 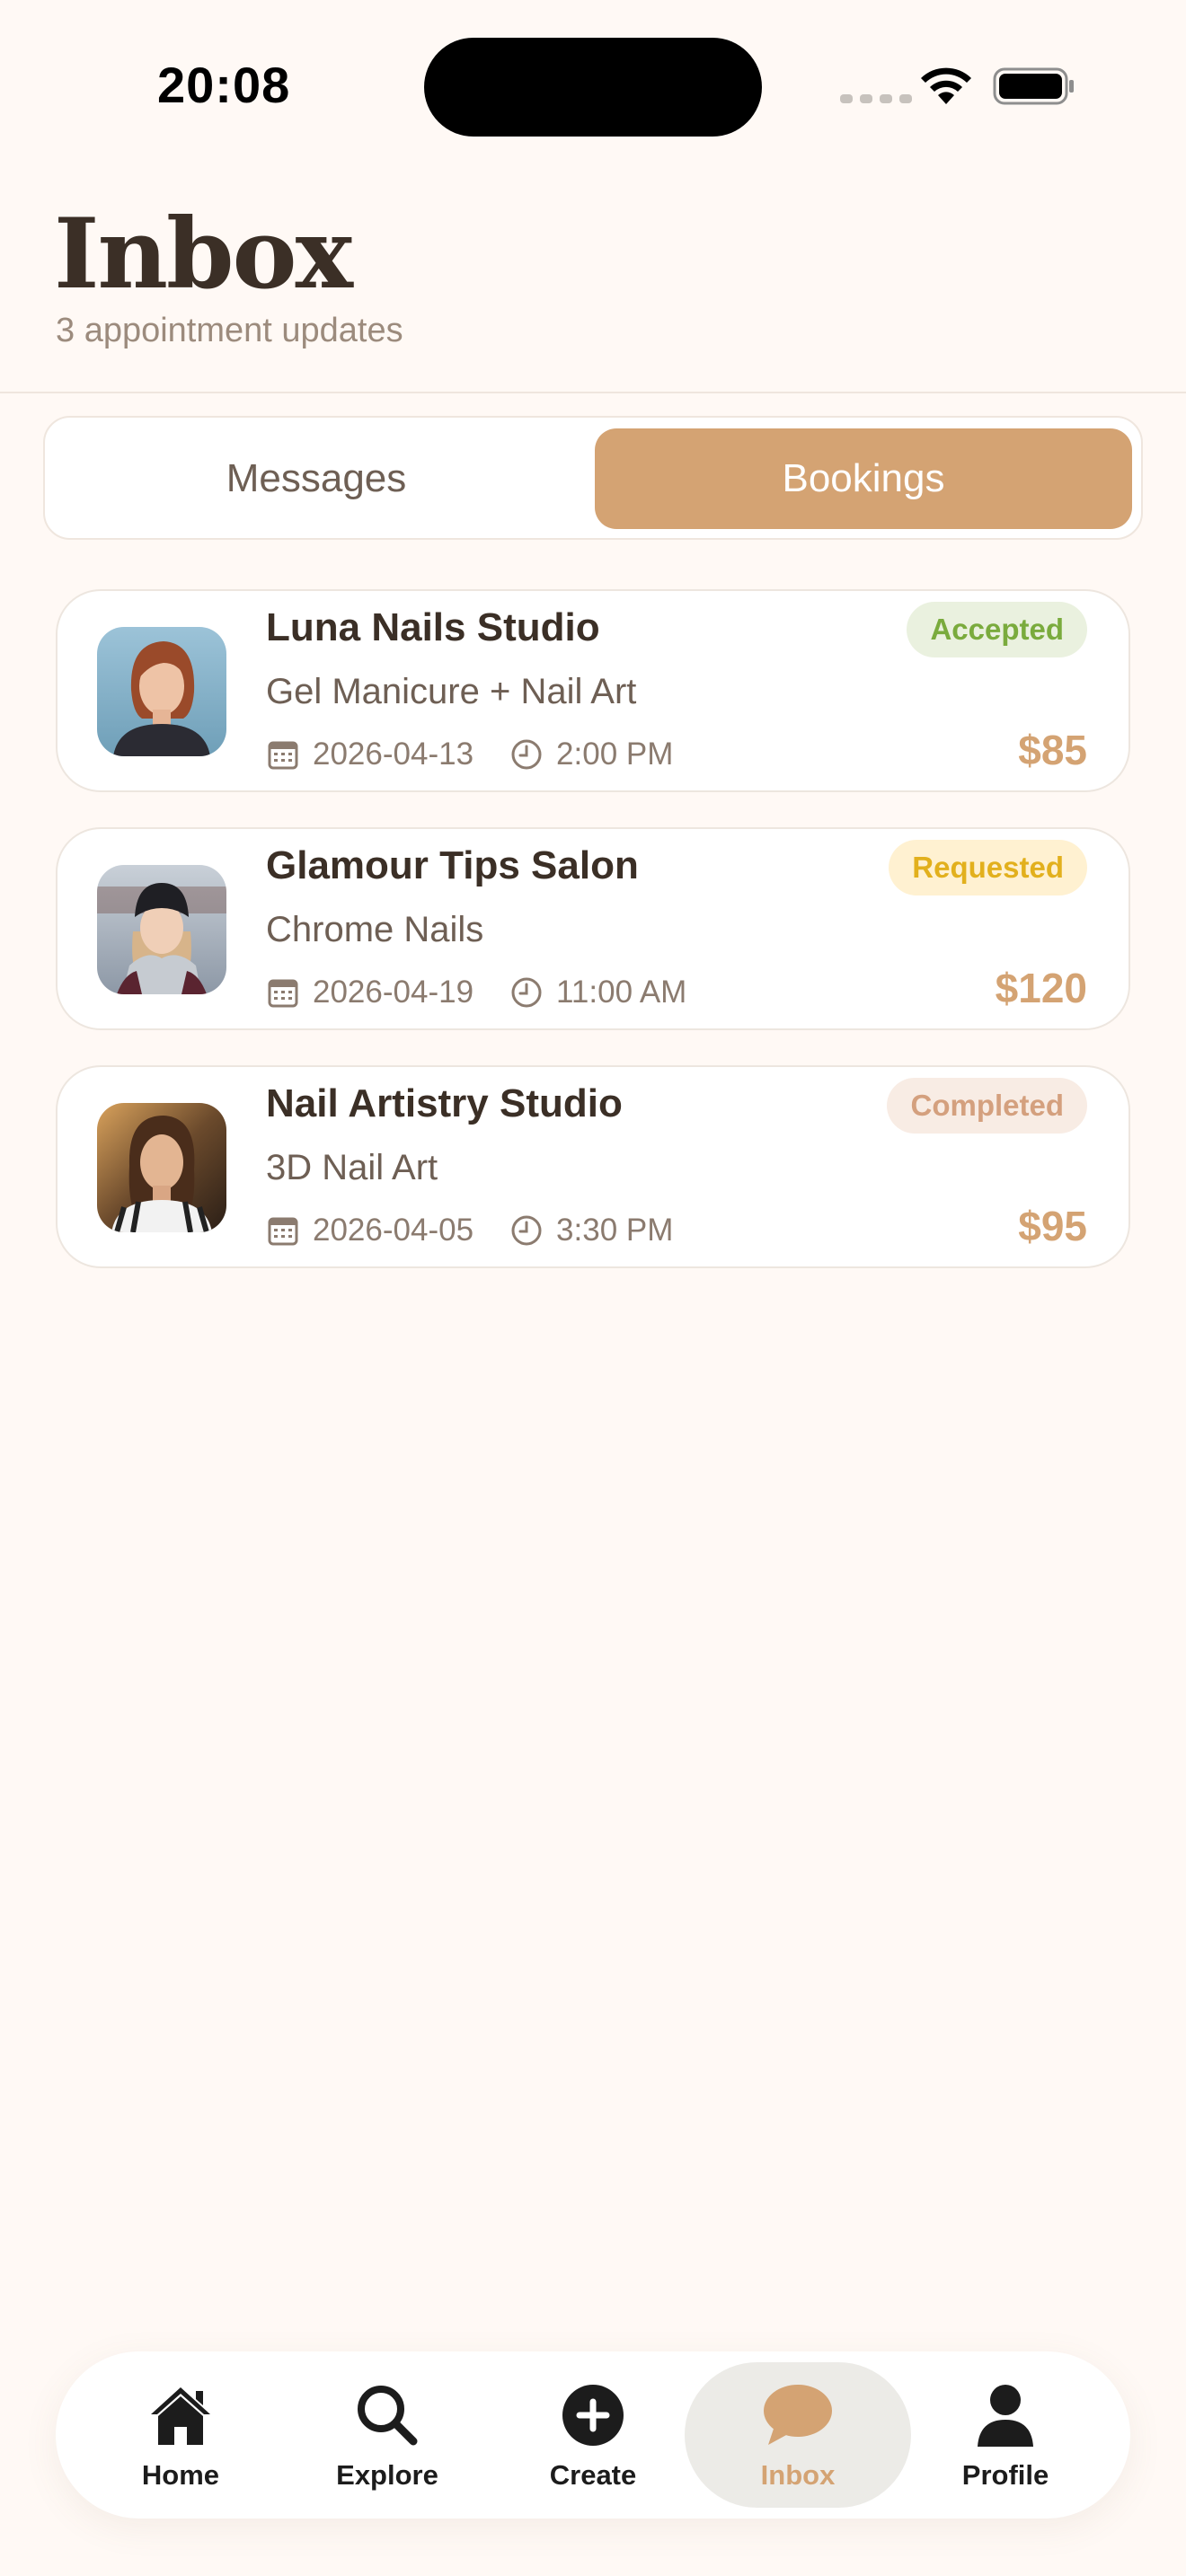 What do you see at coordinates (987, 1106) in the screenshot?
I see `status-badge: Completed` at bounding box center [987, 1106].